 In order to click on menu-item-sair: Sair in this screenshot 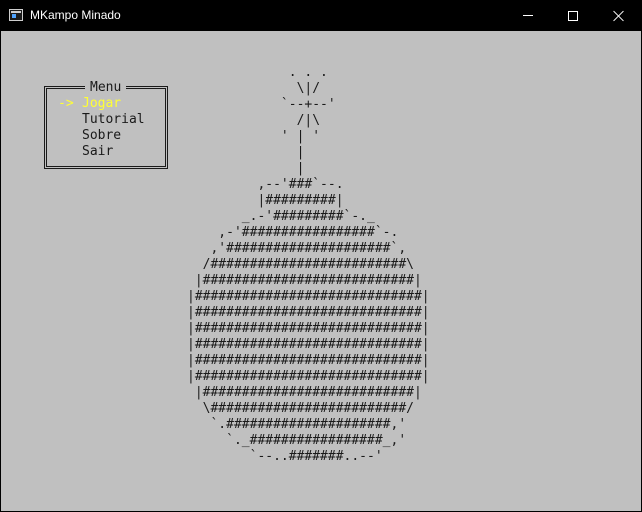, I will do `click(101, 152)`.